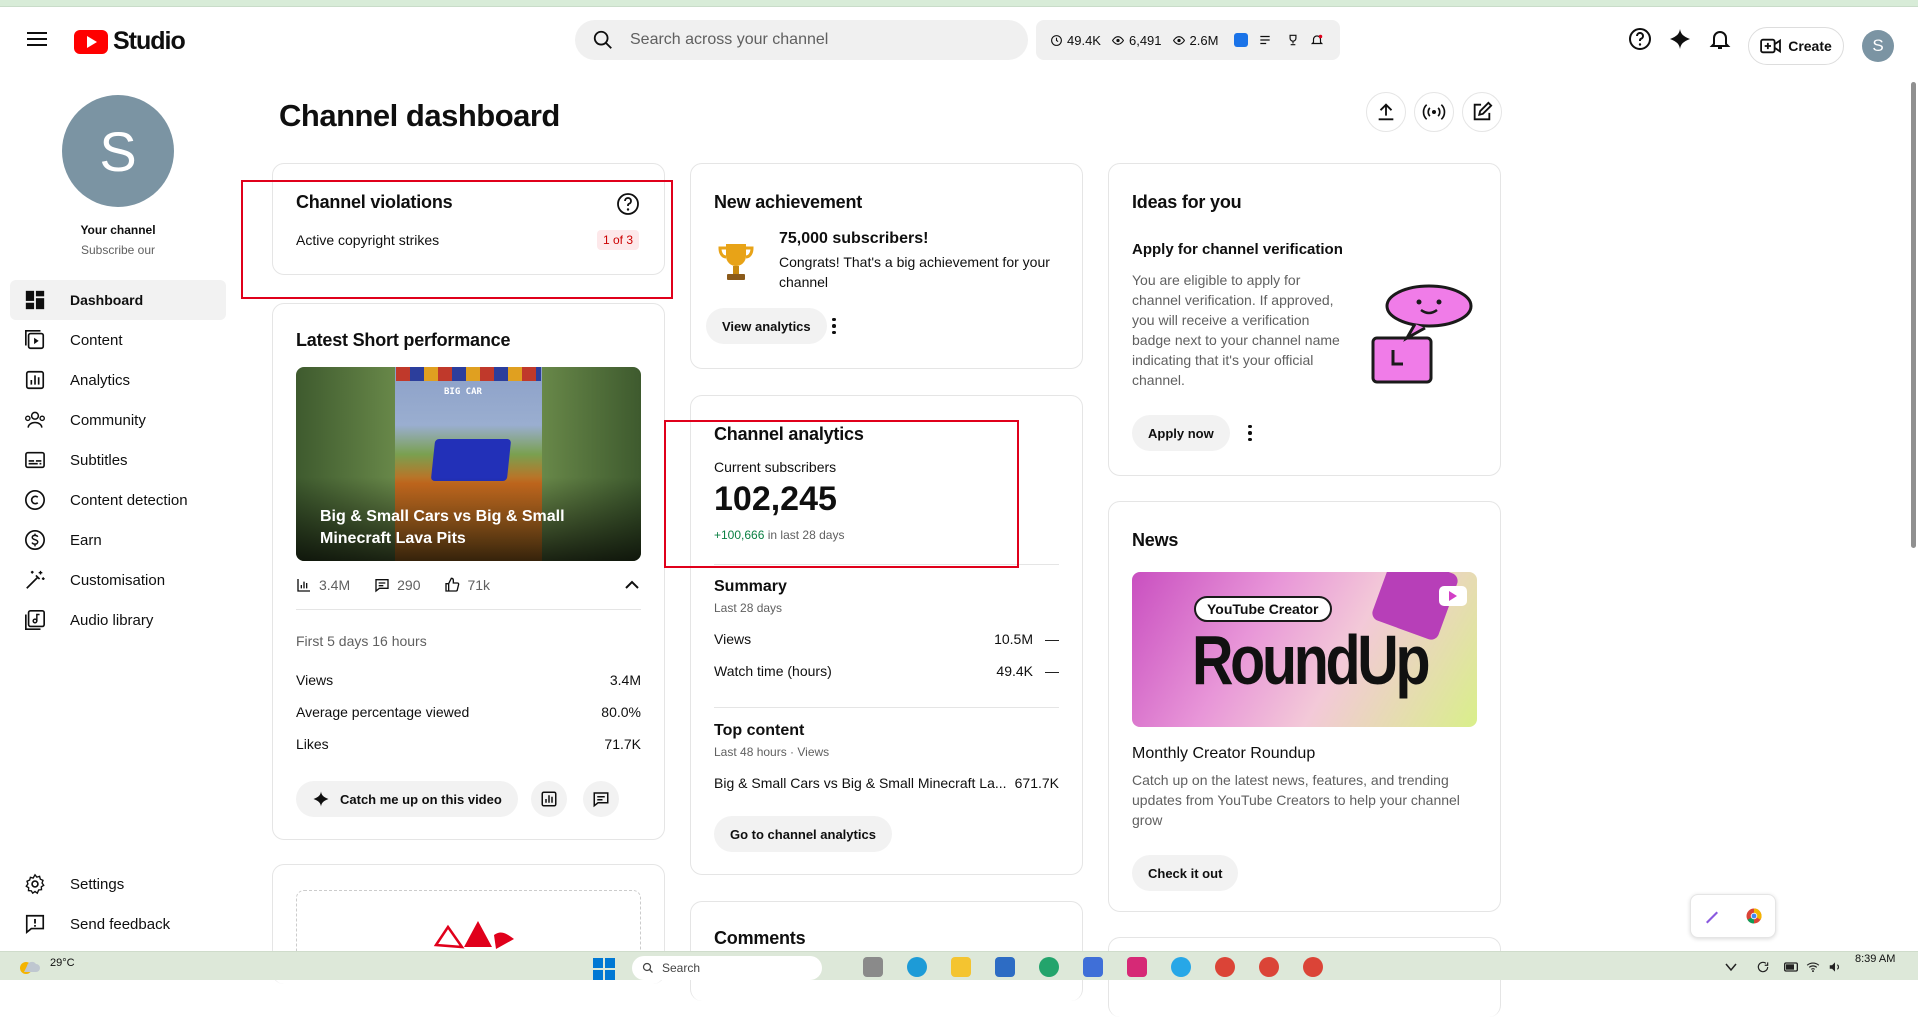 The width and height of the screenshot is (1918, 1017). I want to click on short-metric-row: Average percentage viewed 80.0%, so click(468, 712).